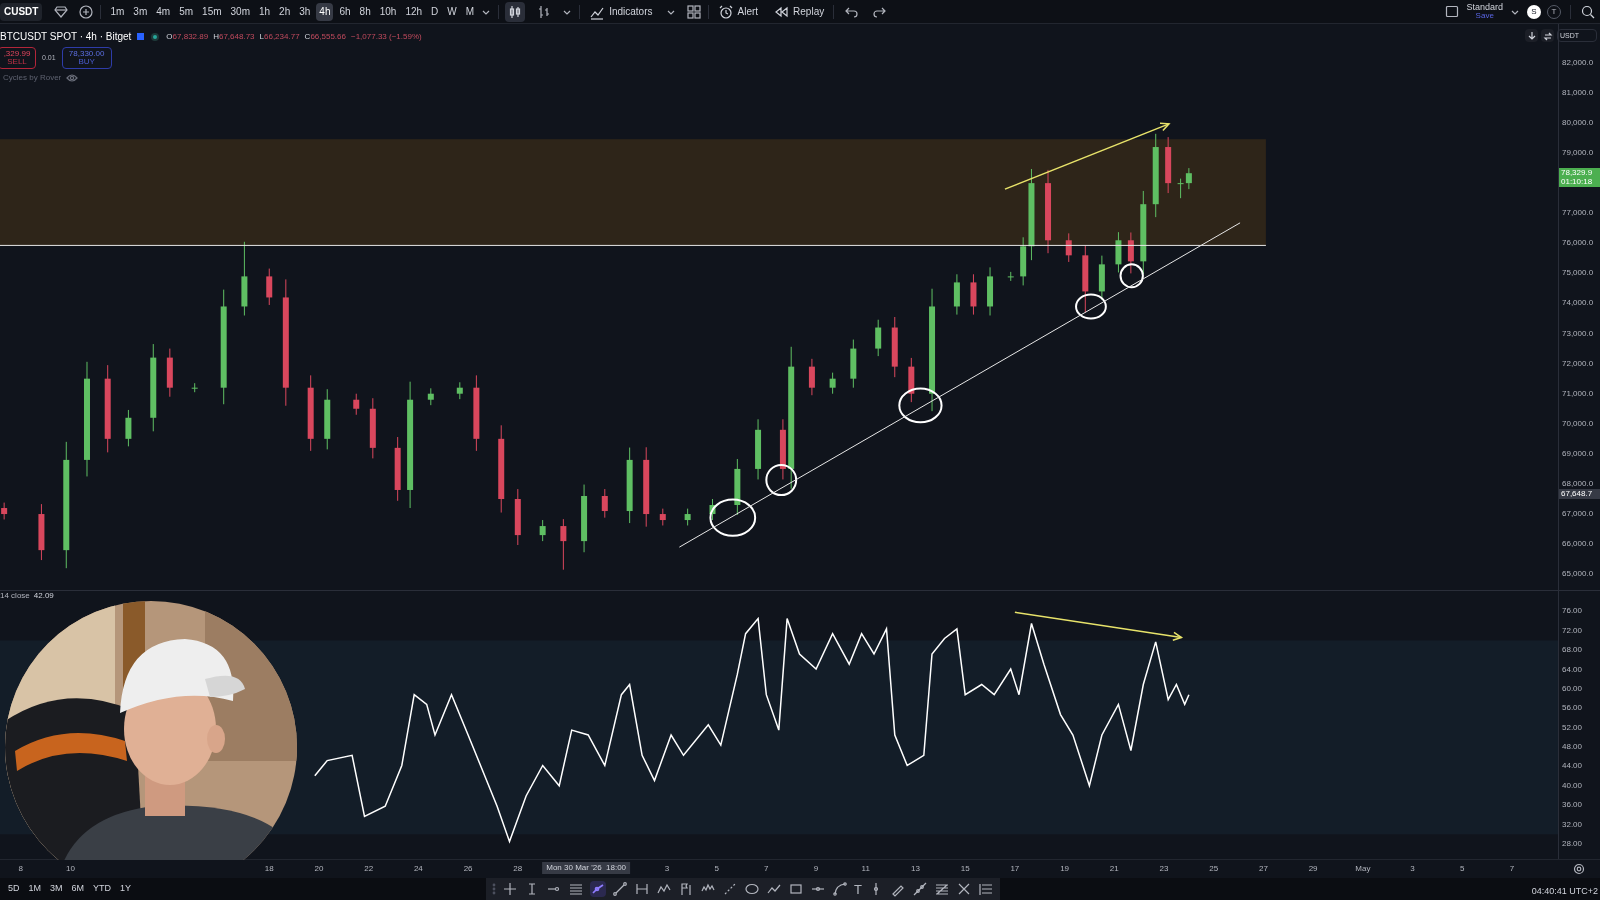 The image size is (1600, 900). Describe the element at coordinates (1452, 11) in the screenshot. I see `square-icon` at that location.